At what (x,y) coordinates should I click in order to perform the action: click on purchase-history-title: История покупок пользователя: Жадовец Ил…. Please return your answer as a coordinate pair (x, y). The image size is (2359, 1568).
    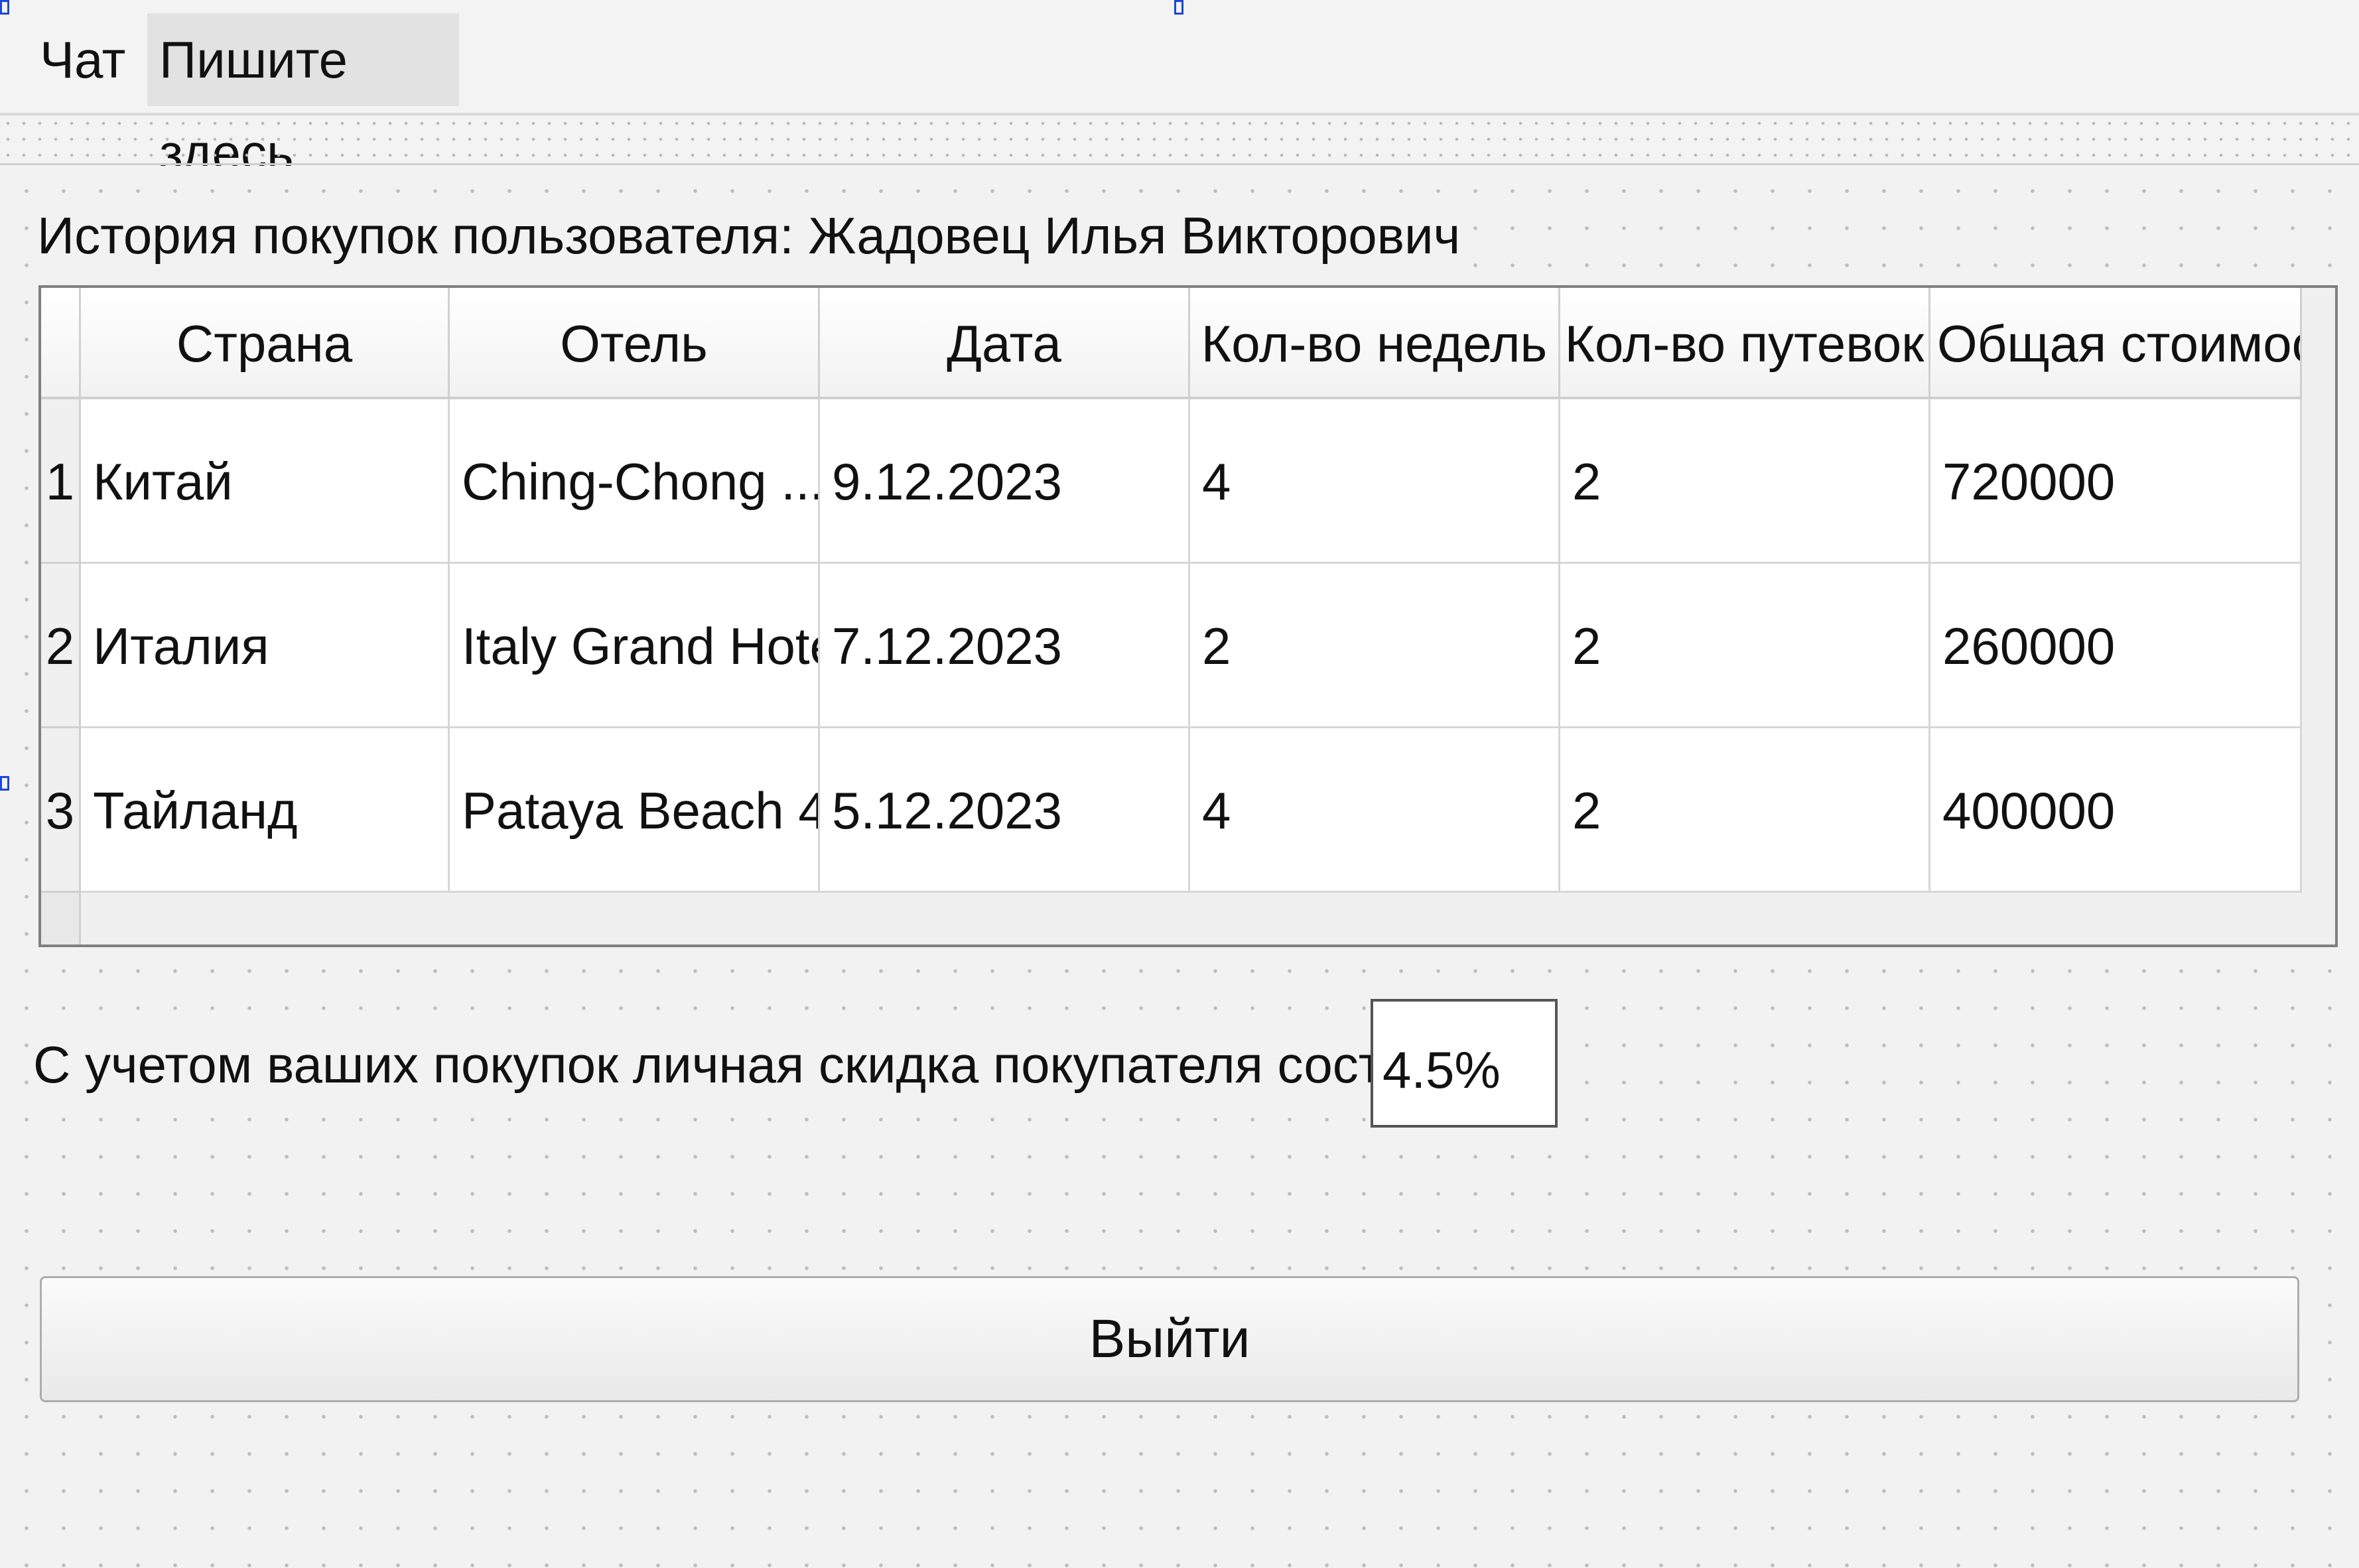
    Looking at the image, I should click on (756, 235).